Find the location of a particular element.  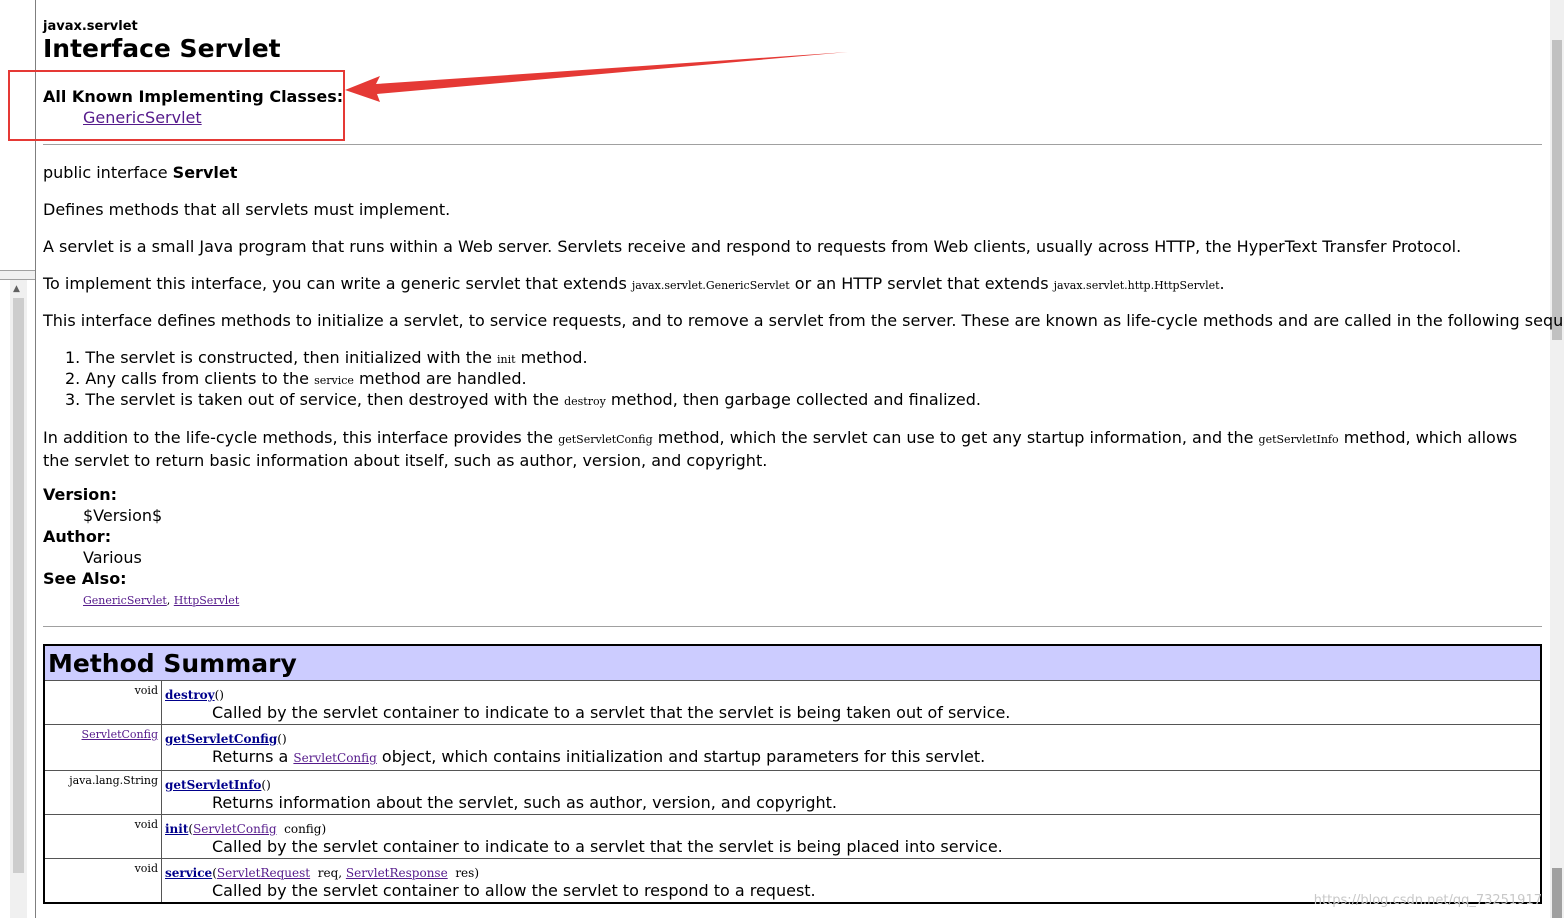

see-also-genericservlet-link: GenericServlet is located at coordinates (125, 600).